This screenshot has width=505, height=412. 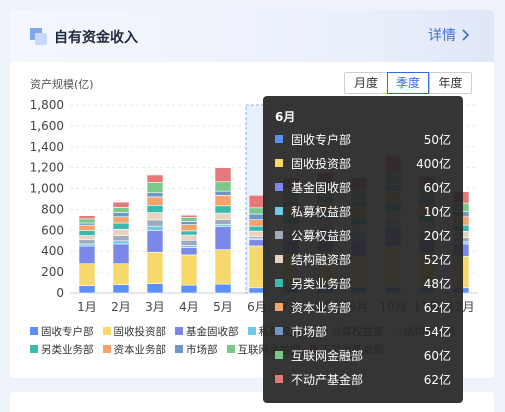 What do you see at coordinates (363, 187) in the screenshot?
I see `tooltip-row: 基金固收部 60亿` at bounding box center [363, 187].